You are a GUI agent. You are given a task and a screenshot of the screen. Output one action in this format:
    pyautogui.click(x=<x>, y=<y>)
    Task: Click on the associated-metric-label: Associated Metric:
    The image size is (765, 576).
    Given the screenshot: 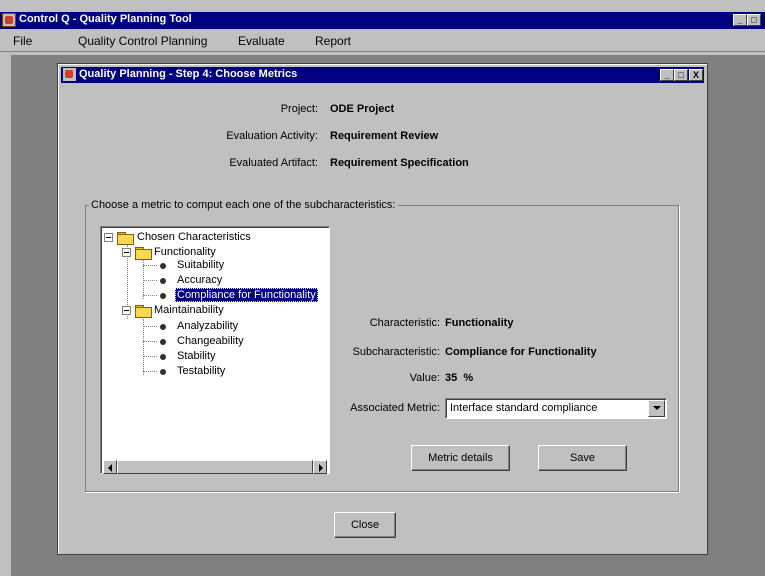 What is the action you would take?
    pyautogui.click(x=395, y=408)
    